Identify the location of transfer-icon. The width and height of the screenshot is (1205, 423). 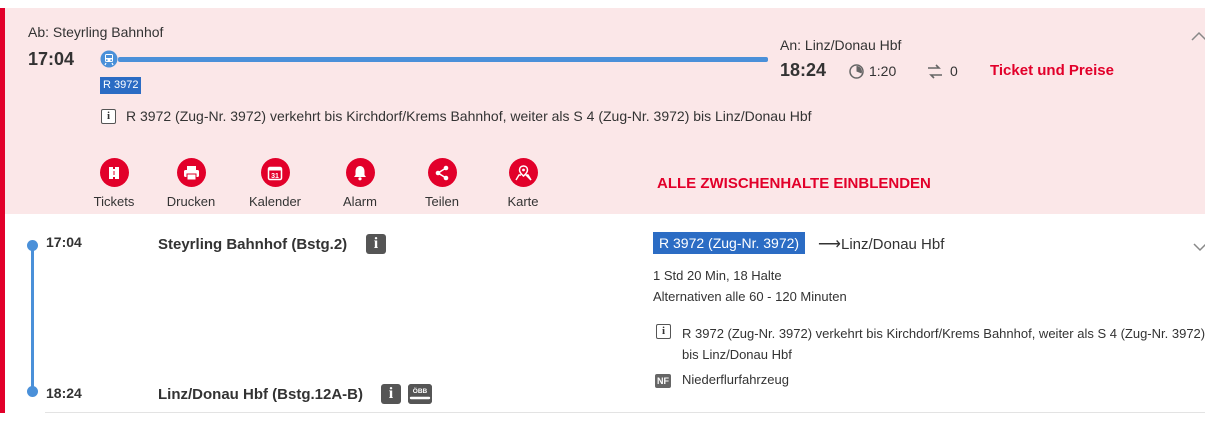
(935, 71).